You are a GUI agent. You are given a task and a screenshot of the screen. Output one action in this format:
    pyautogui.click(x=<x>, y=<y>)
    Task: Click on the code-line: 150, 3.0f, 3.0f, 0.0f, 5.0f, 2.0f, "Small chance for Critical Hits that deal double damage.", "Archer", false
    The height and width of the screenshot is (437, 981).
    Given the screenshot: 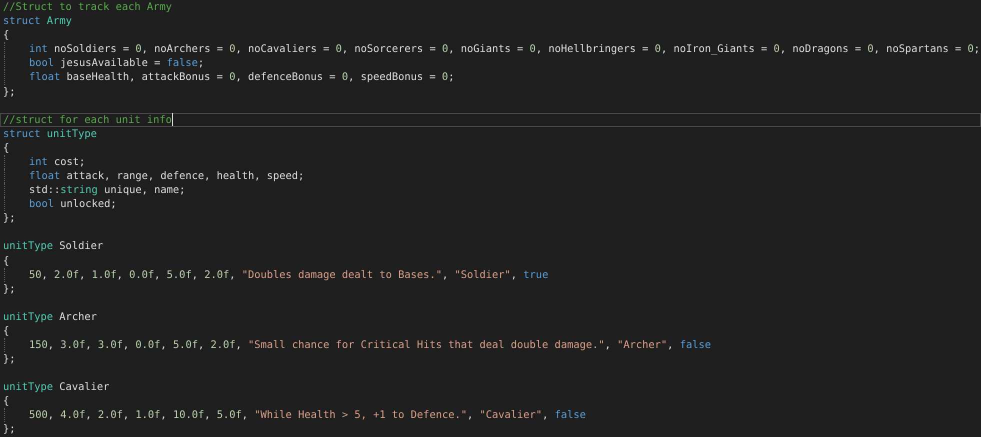 What is the action you would take?
    pyautogui.click(x=370, y=345)
    